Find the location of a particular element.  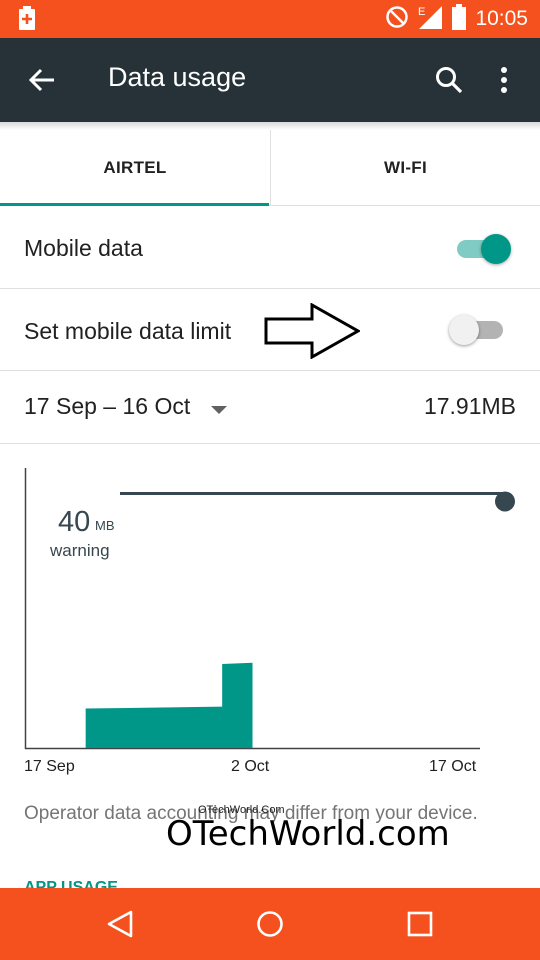

warning-unit: MB is located at coordinates (105, 525).